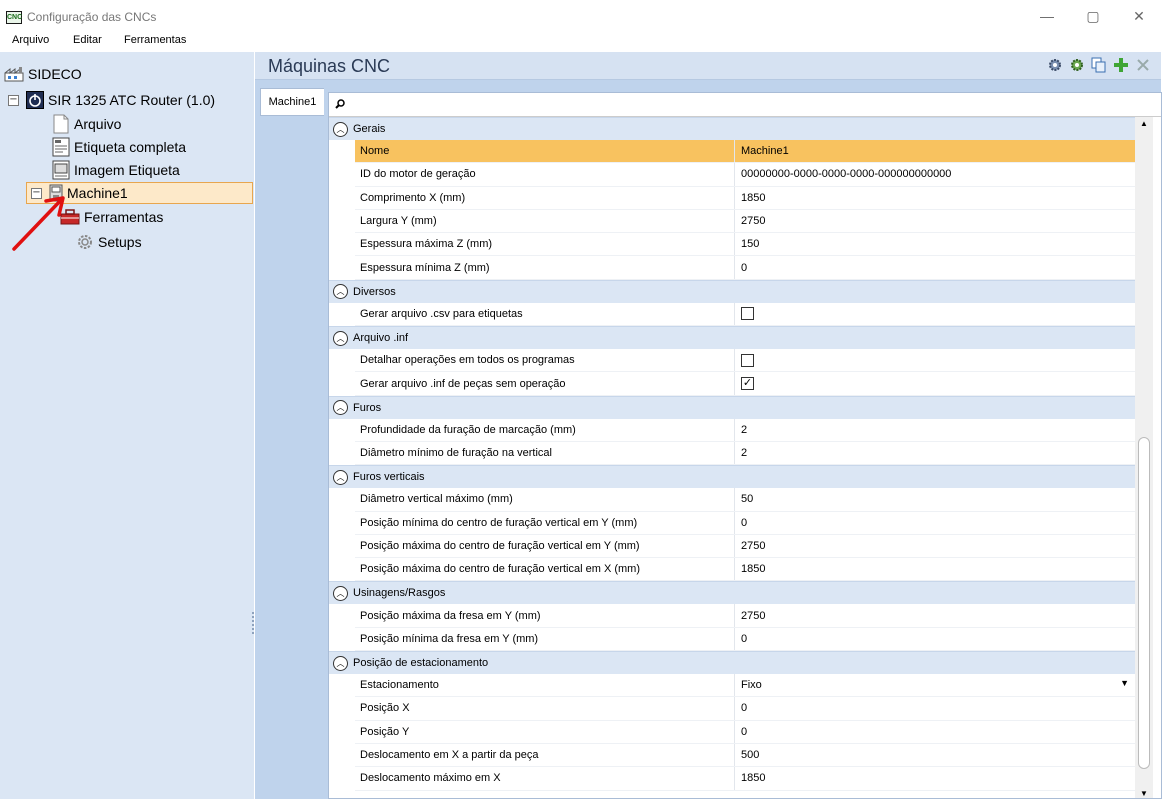 This screenshot has height=799, width=1168. I want to click on property-row: Largura Y (mm) 2750, so click(745, 221).